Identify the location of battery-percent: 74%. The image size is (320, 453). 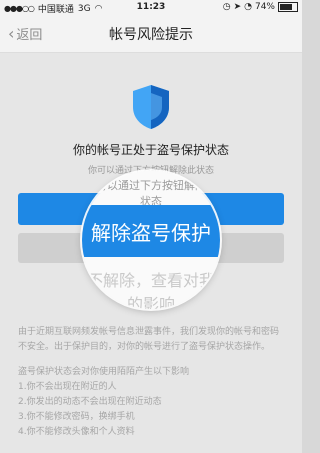
(264, 7).